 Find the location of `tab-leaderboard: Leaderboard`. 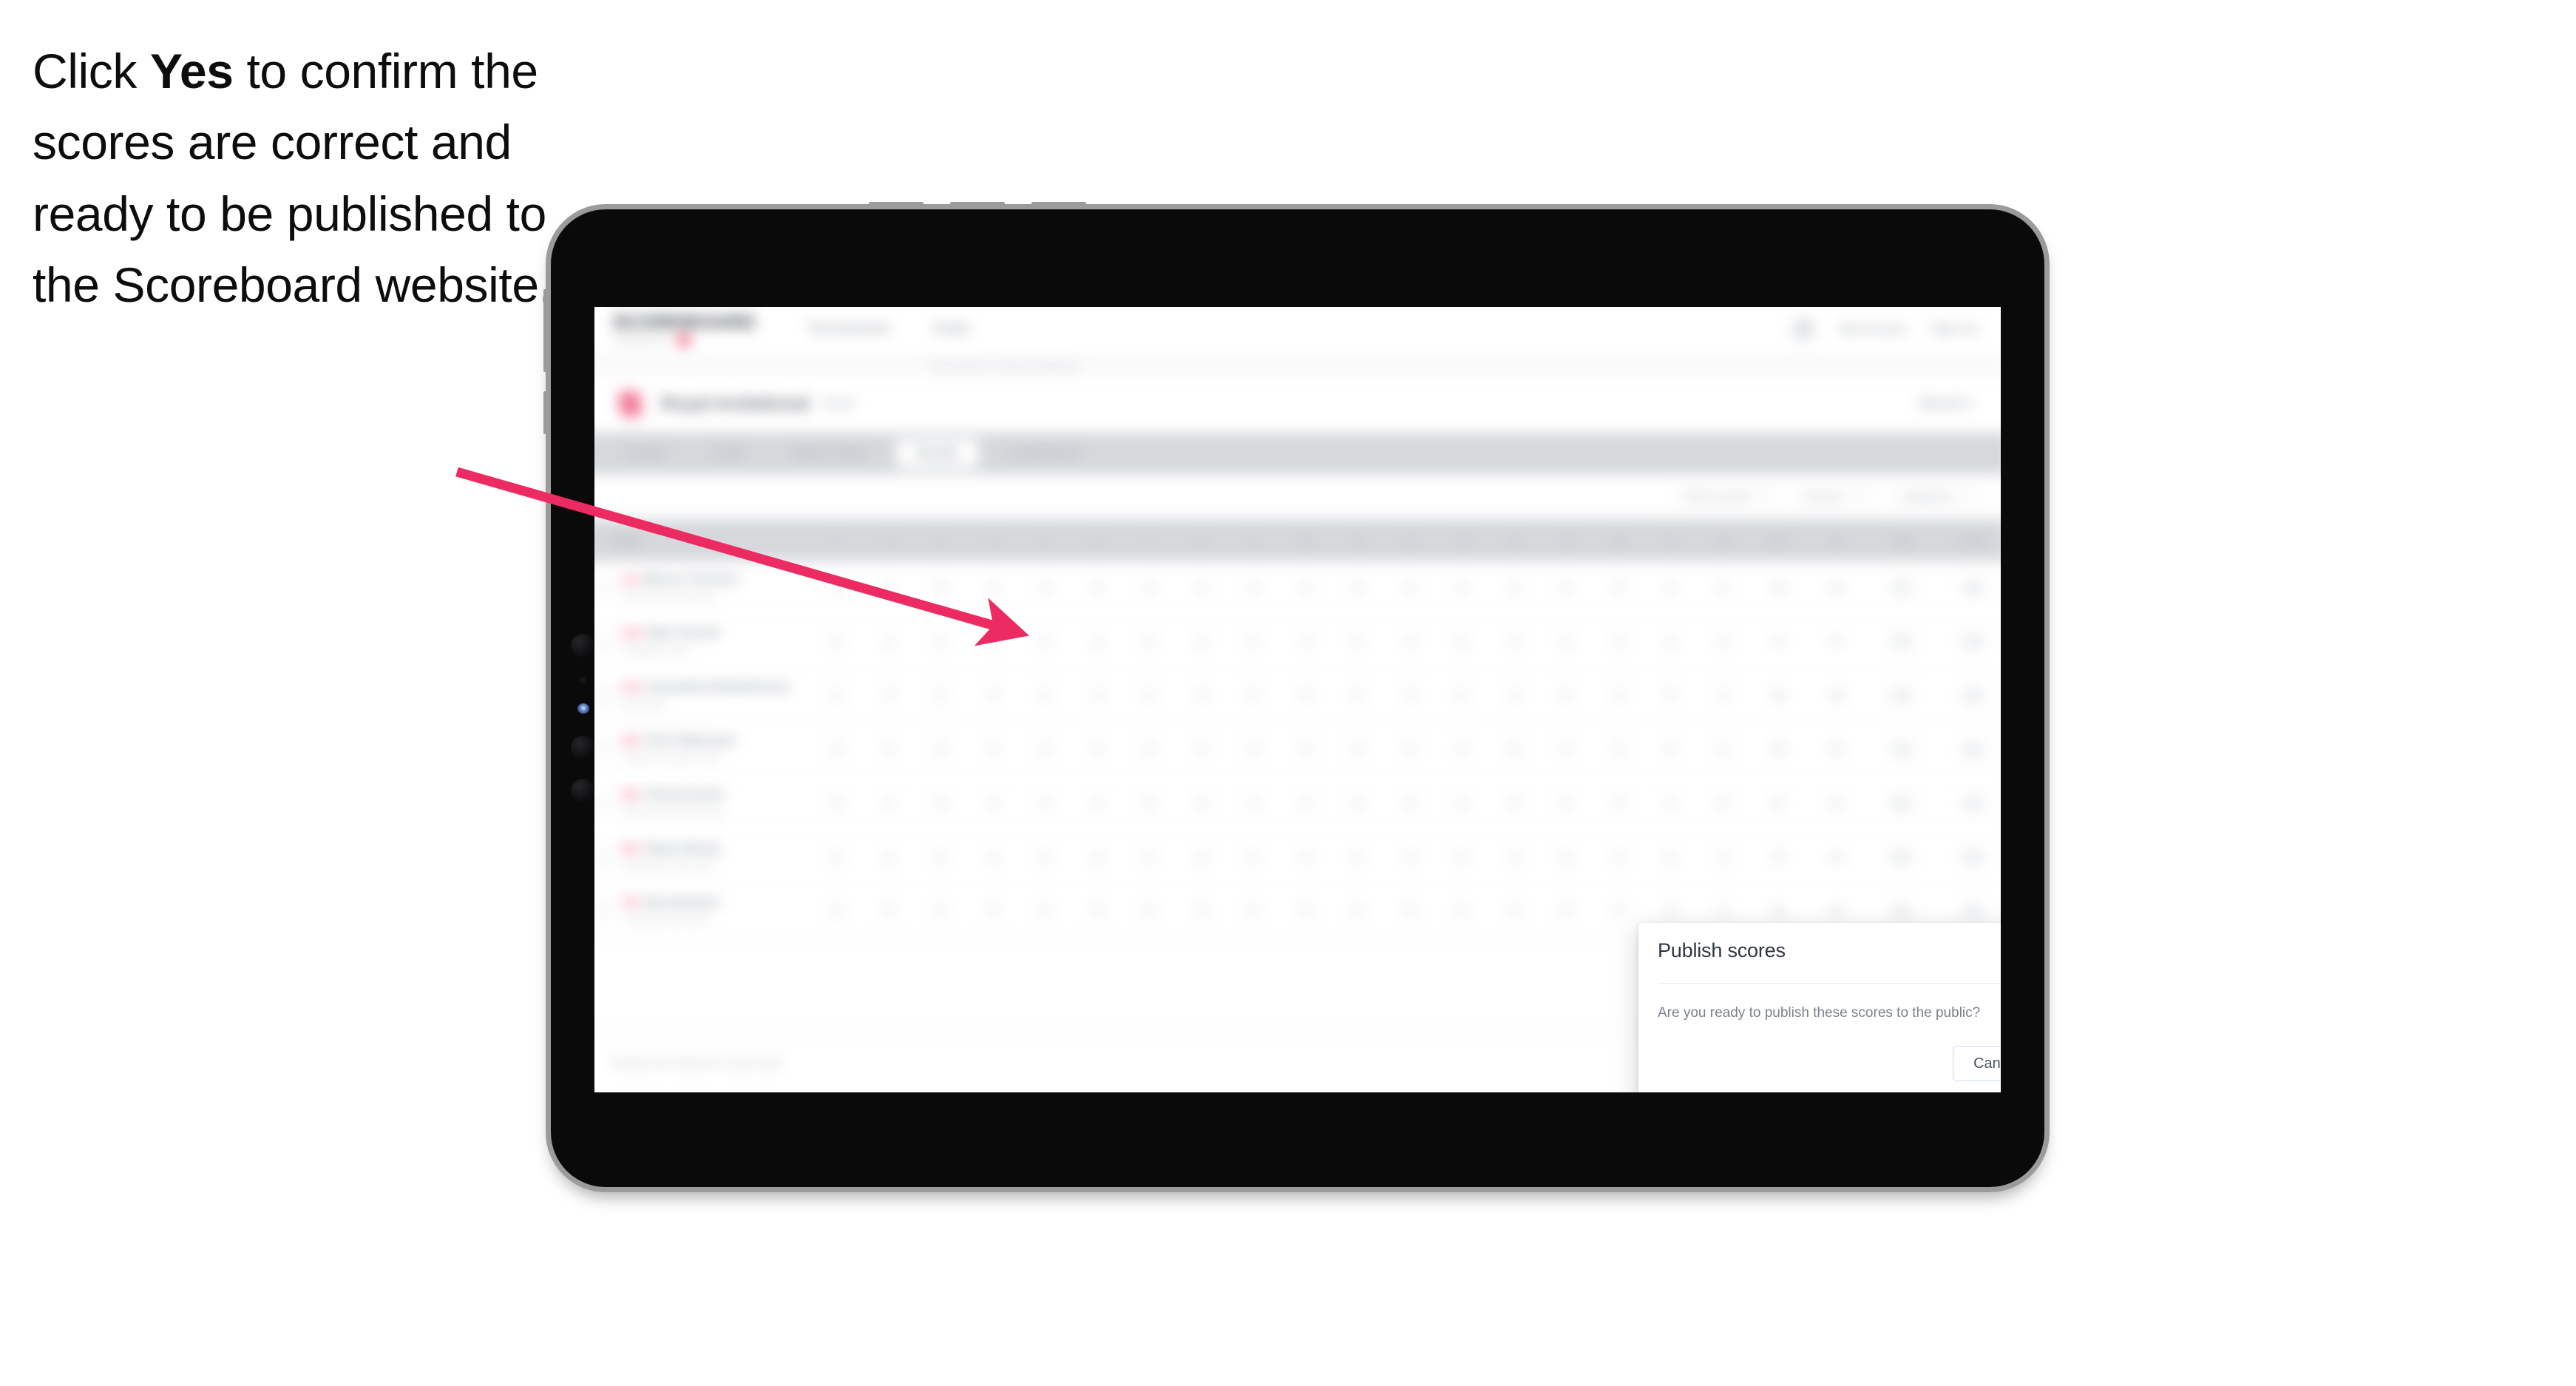

tab-leaderboard: Leaderboard is located at coordinates (1044, 453).